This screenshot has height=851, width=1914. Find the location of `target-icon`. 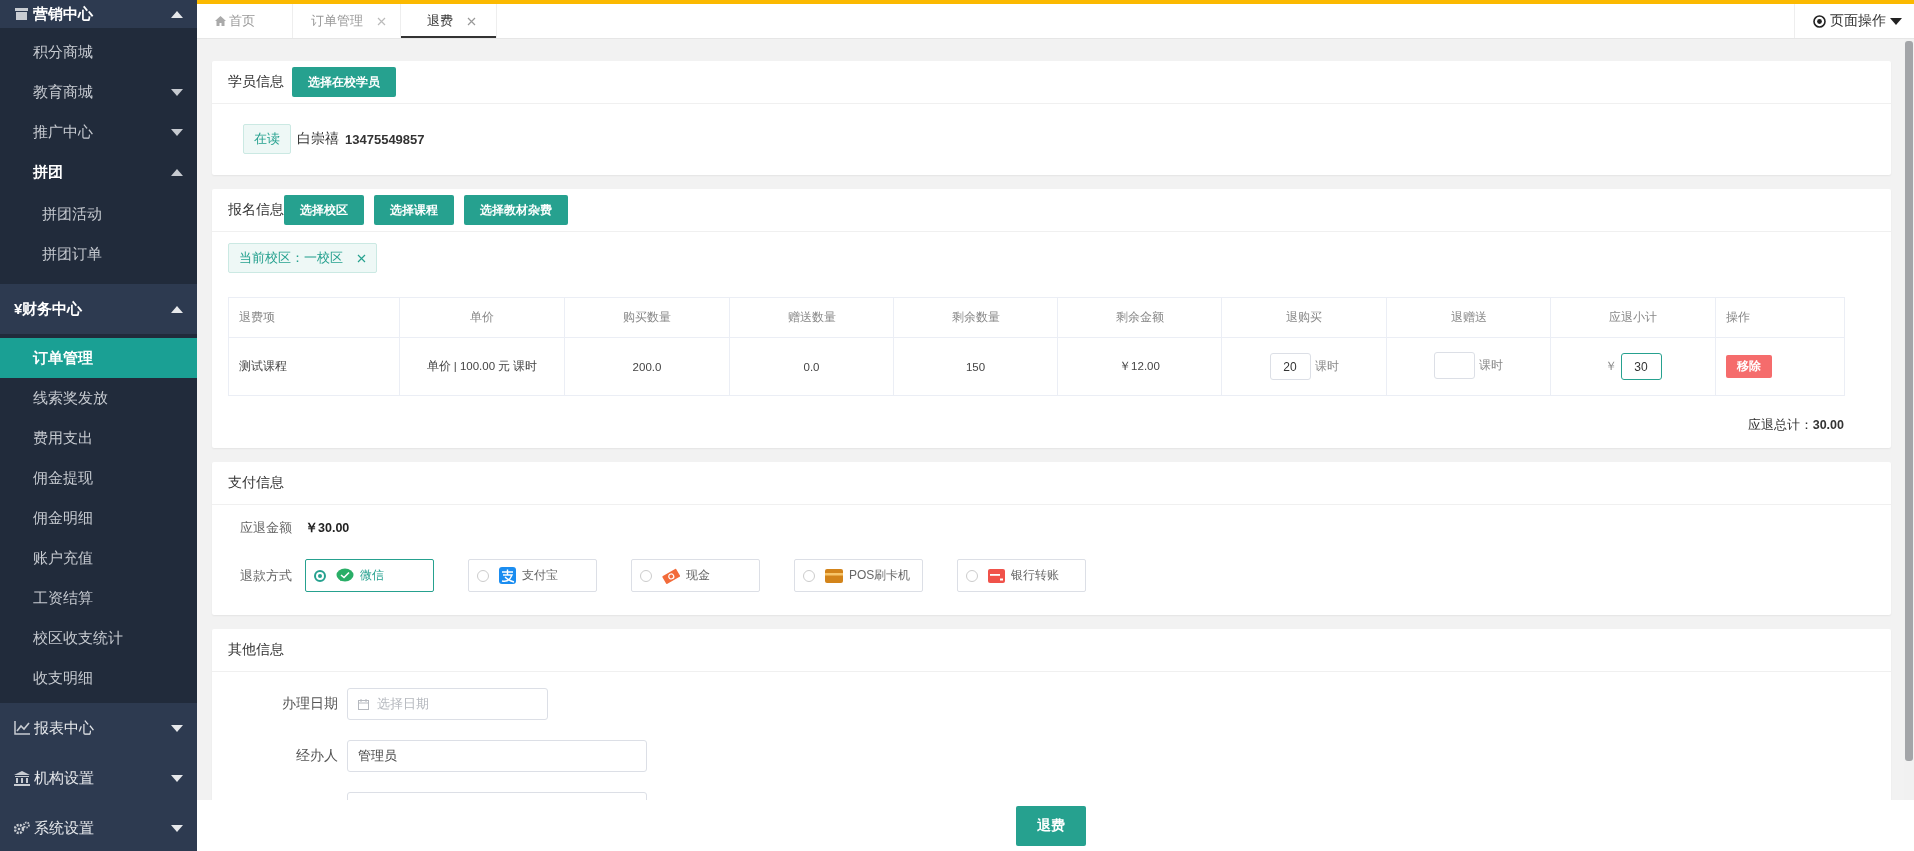

target-icon is located at coordinates (1819, 21).